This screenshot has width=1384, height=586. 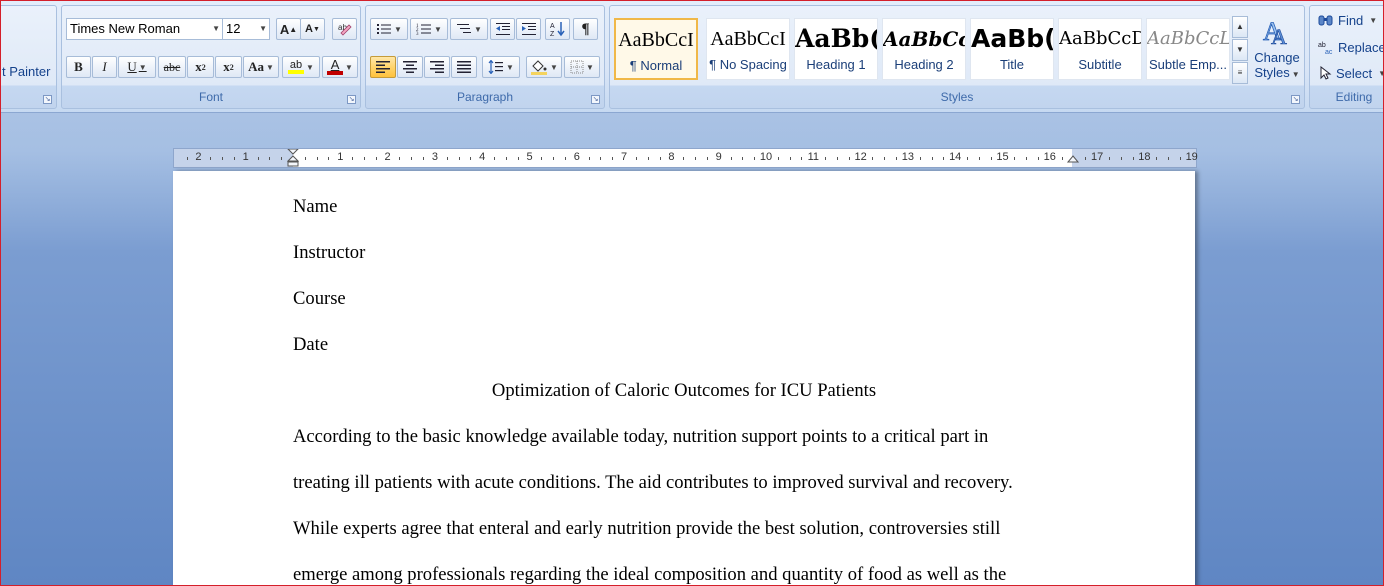 I want to click on superscript-button: x2, so click(x=228, y=67).